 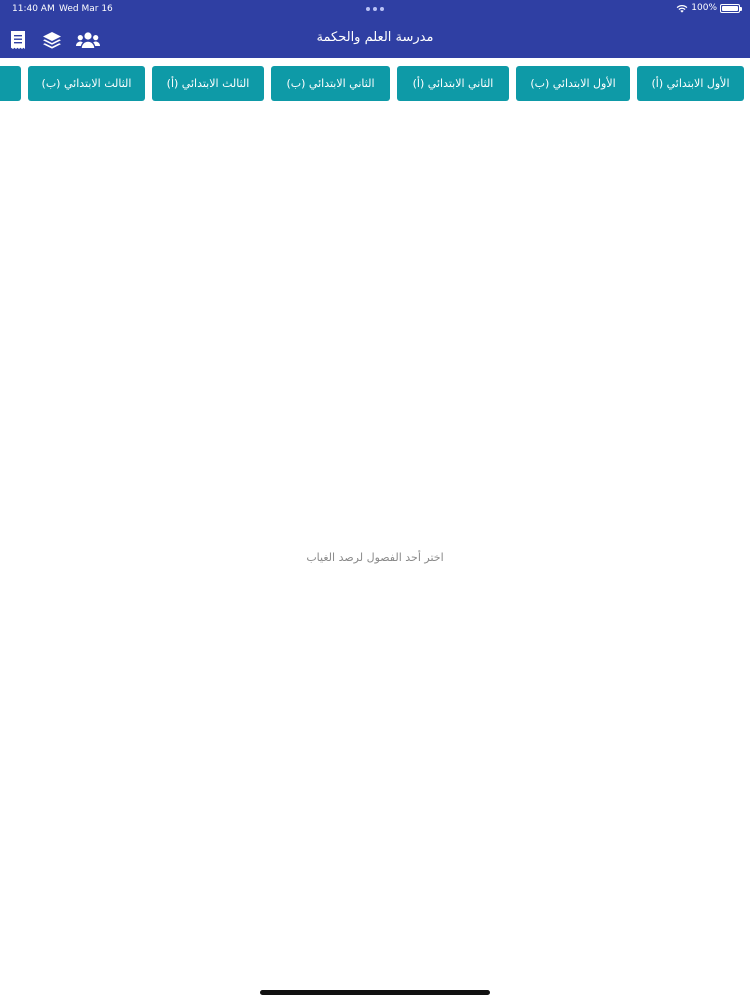 I want to click on receipt-icon, so click(x=18, y=40).